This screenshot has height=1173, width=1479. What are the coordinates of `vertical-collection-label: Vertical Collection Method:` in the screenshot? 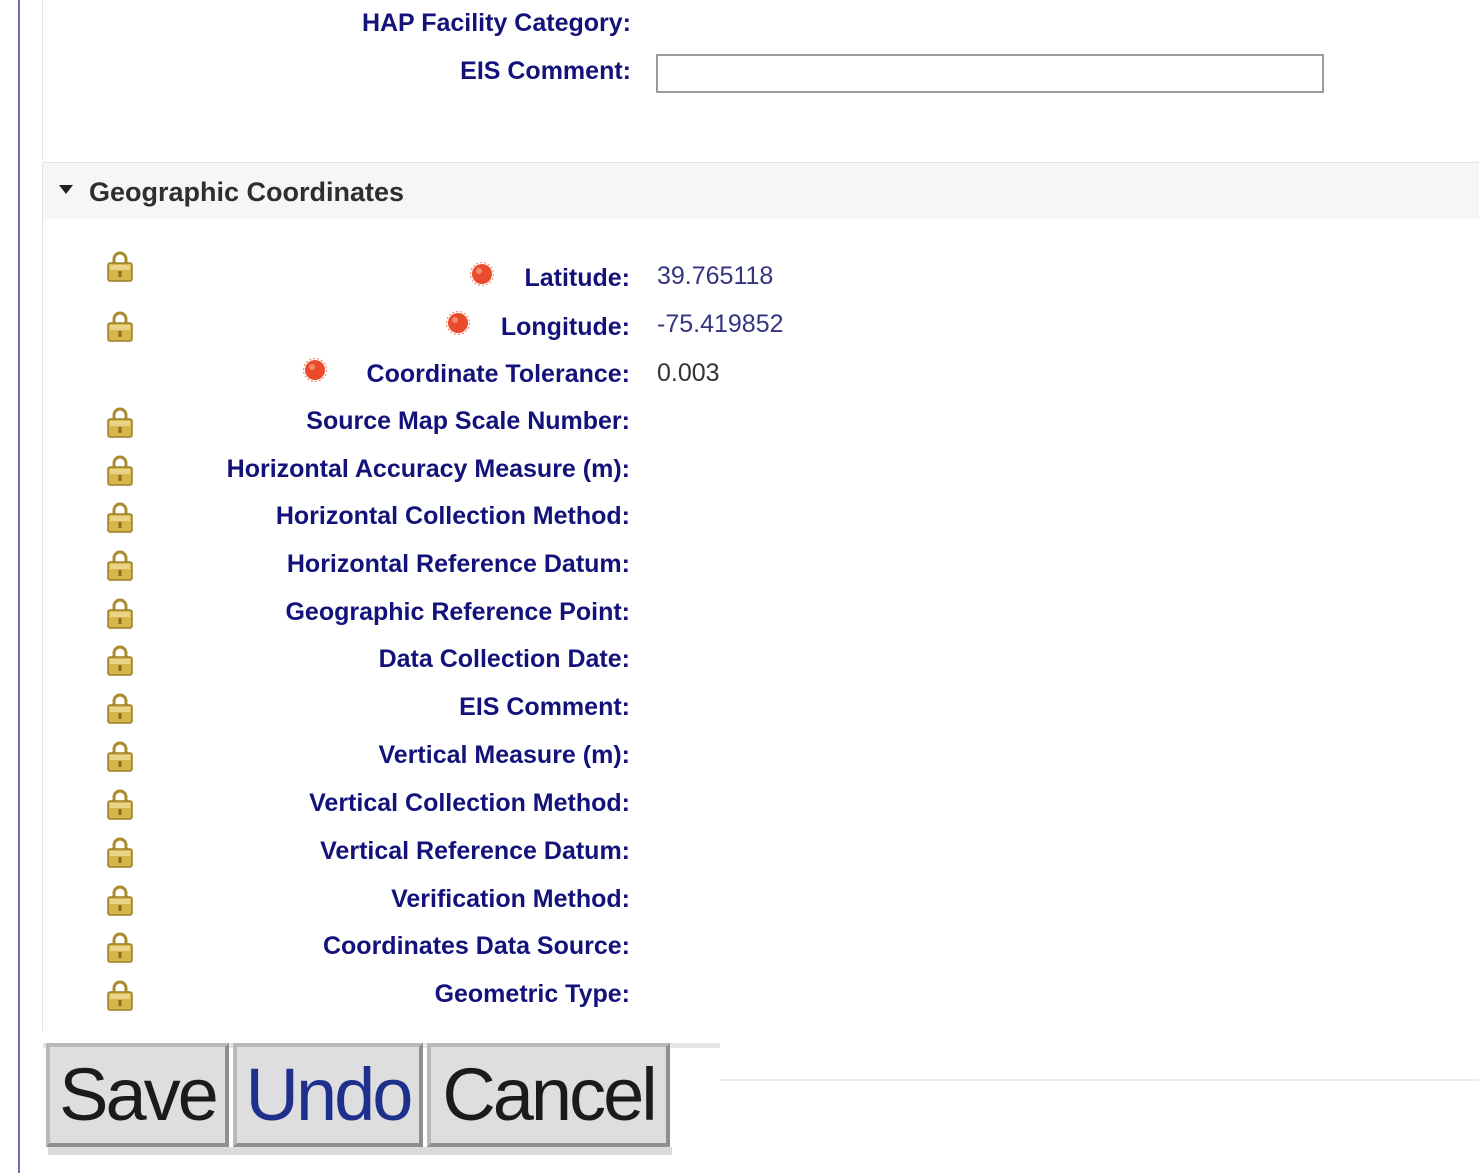 It's located at (469, 803).